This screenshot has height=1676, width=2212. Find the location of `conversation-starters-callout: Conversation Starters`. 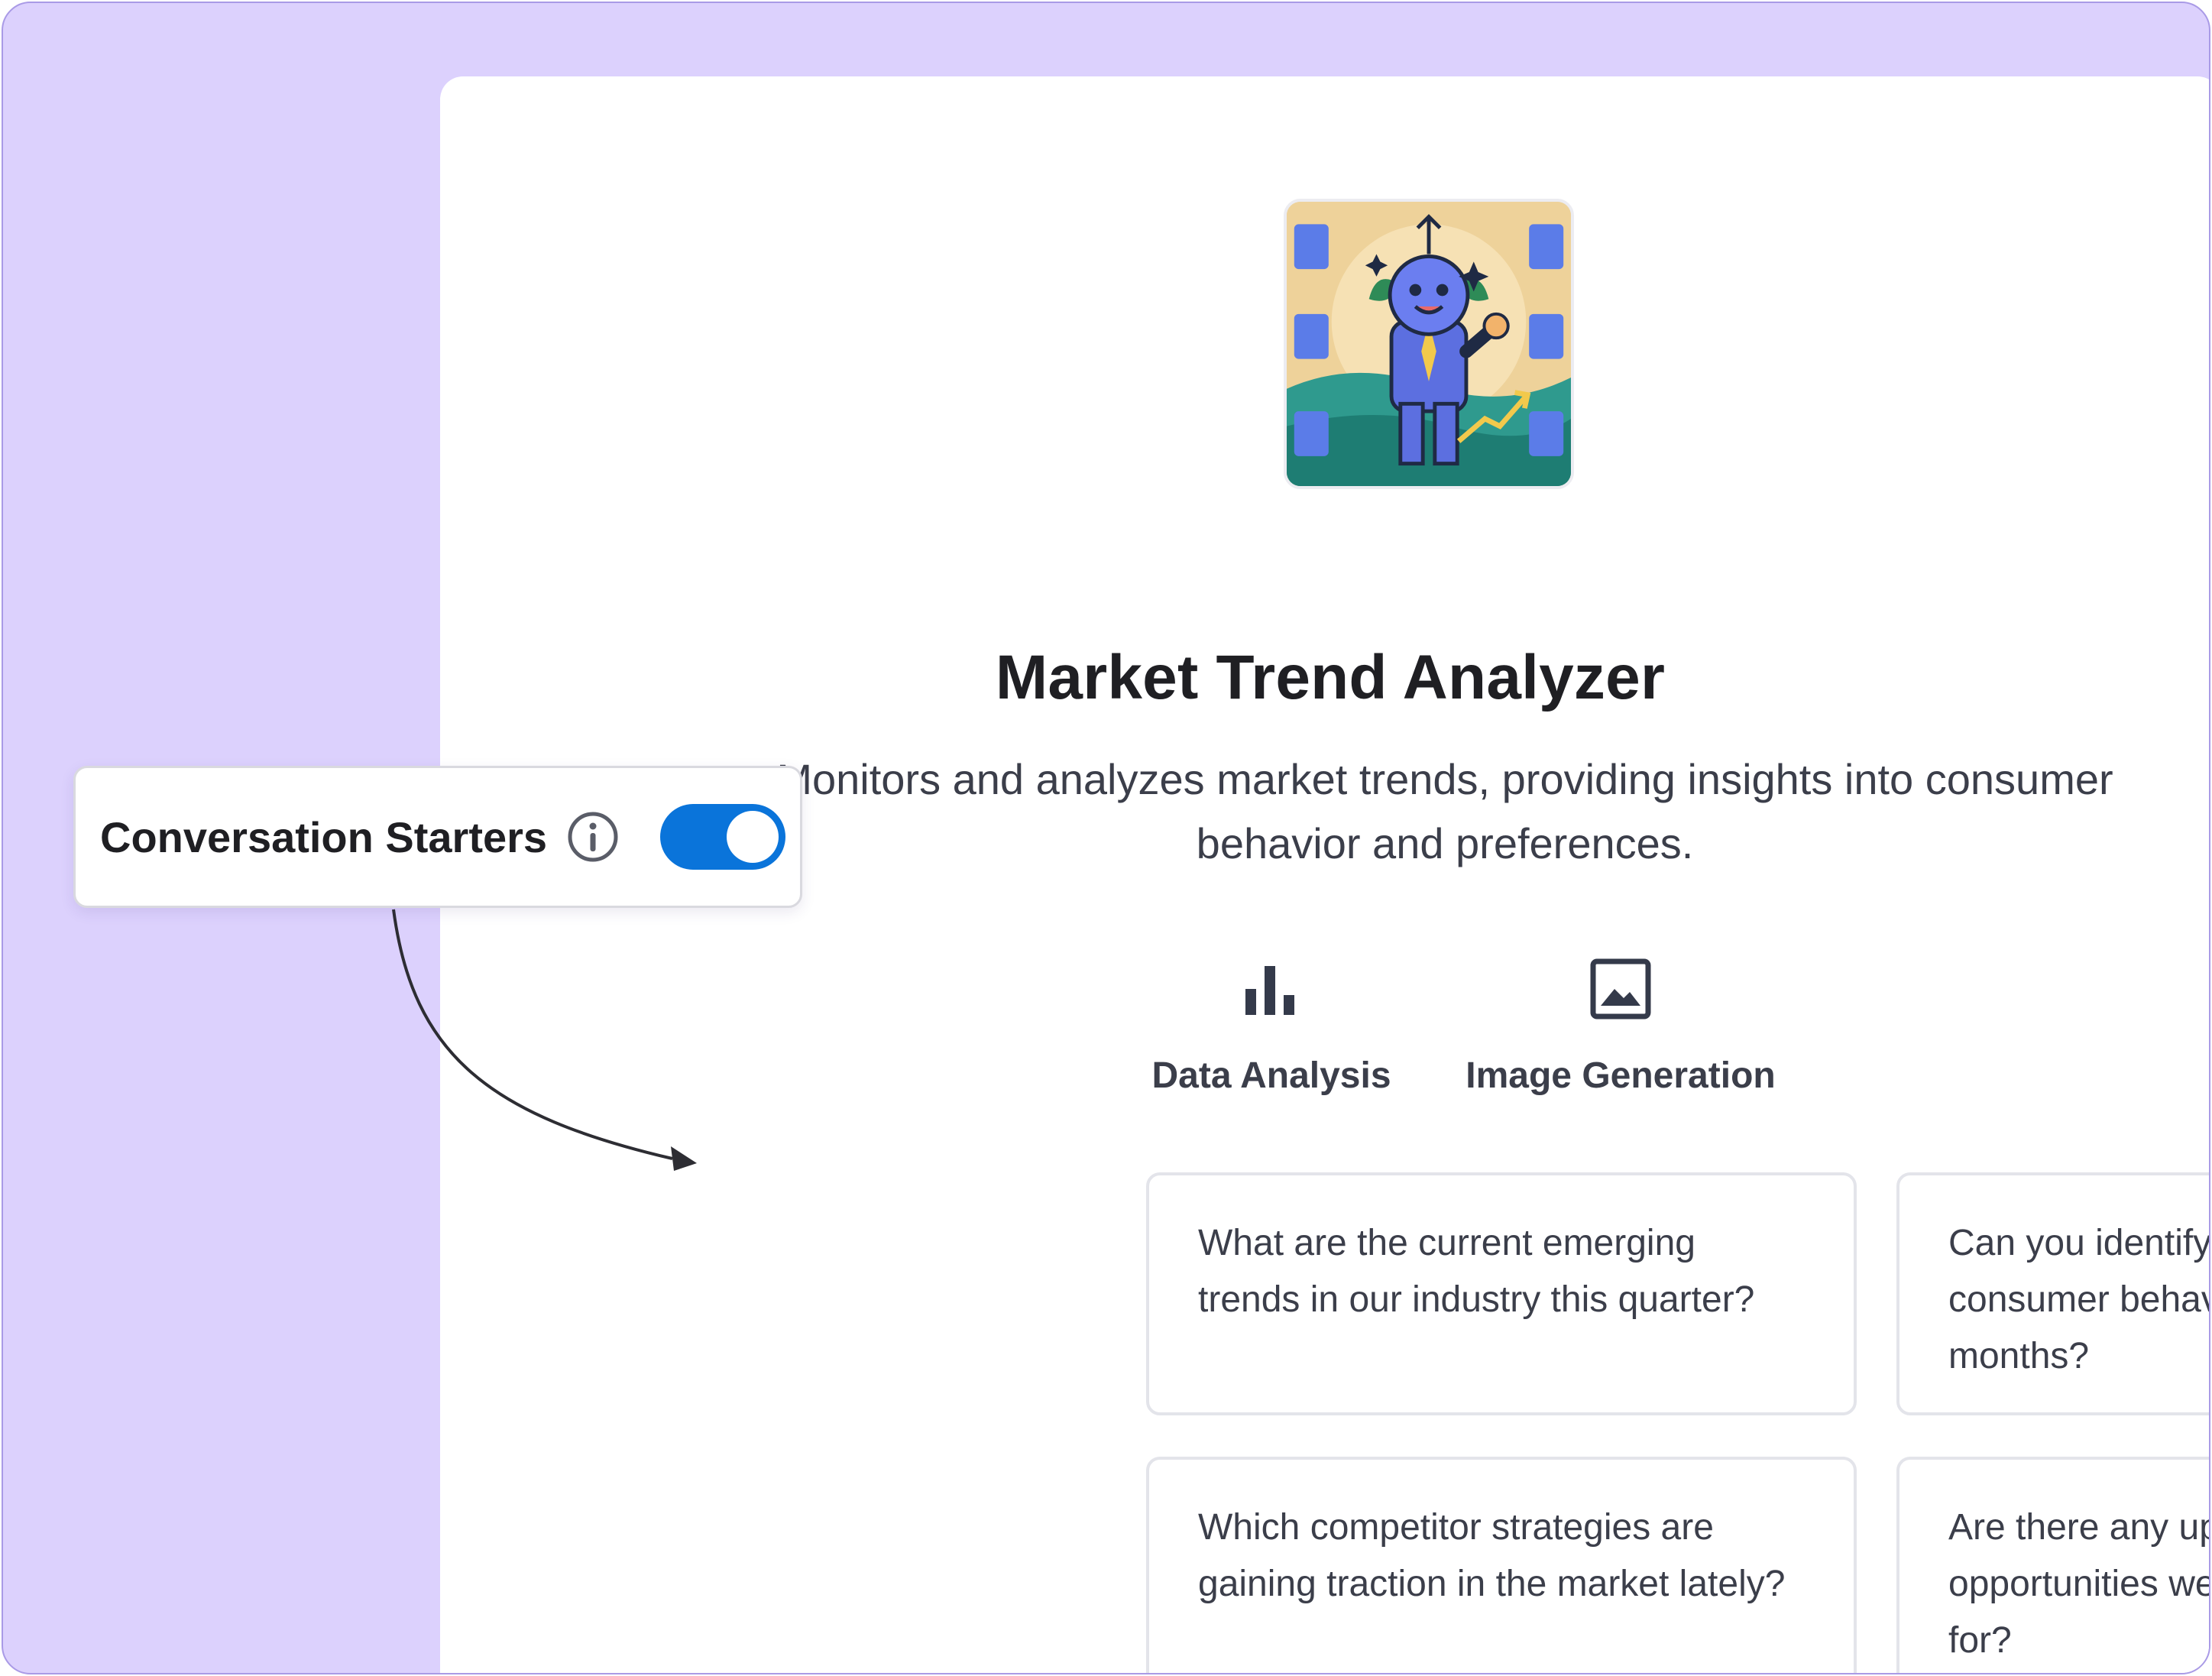

conversation-starters-callout: Conversation Starters is located at coordinates (437, 837).